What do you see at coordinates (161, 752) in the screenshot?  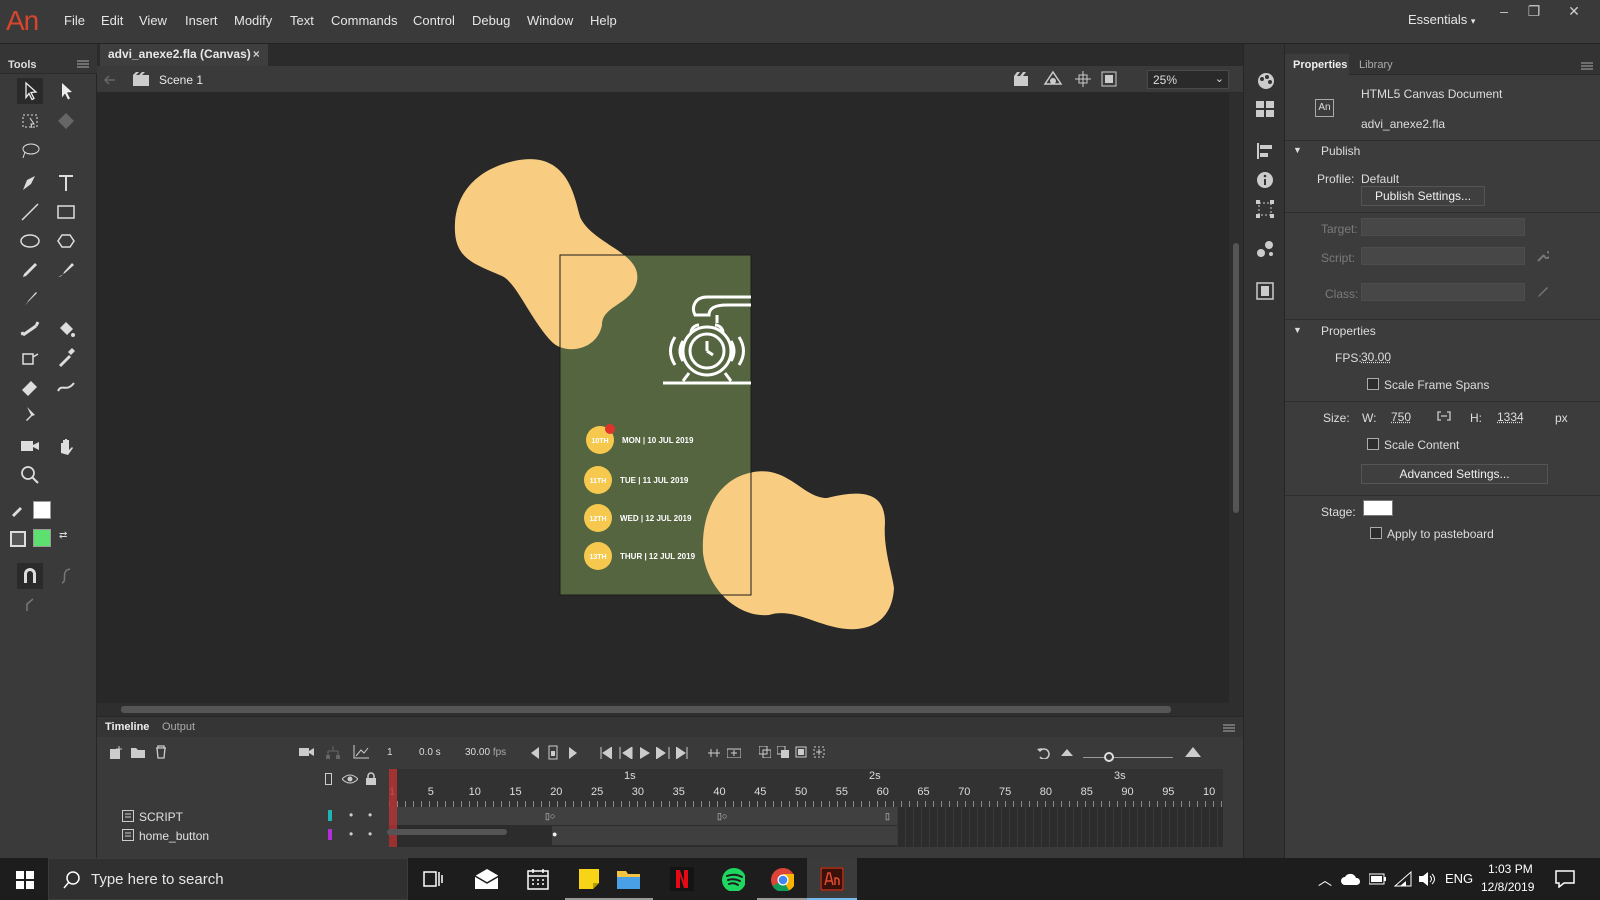 I see `delete-icon` at bounding box center [161, 752].